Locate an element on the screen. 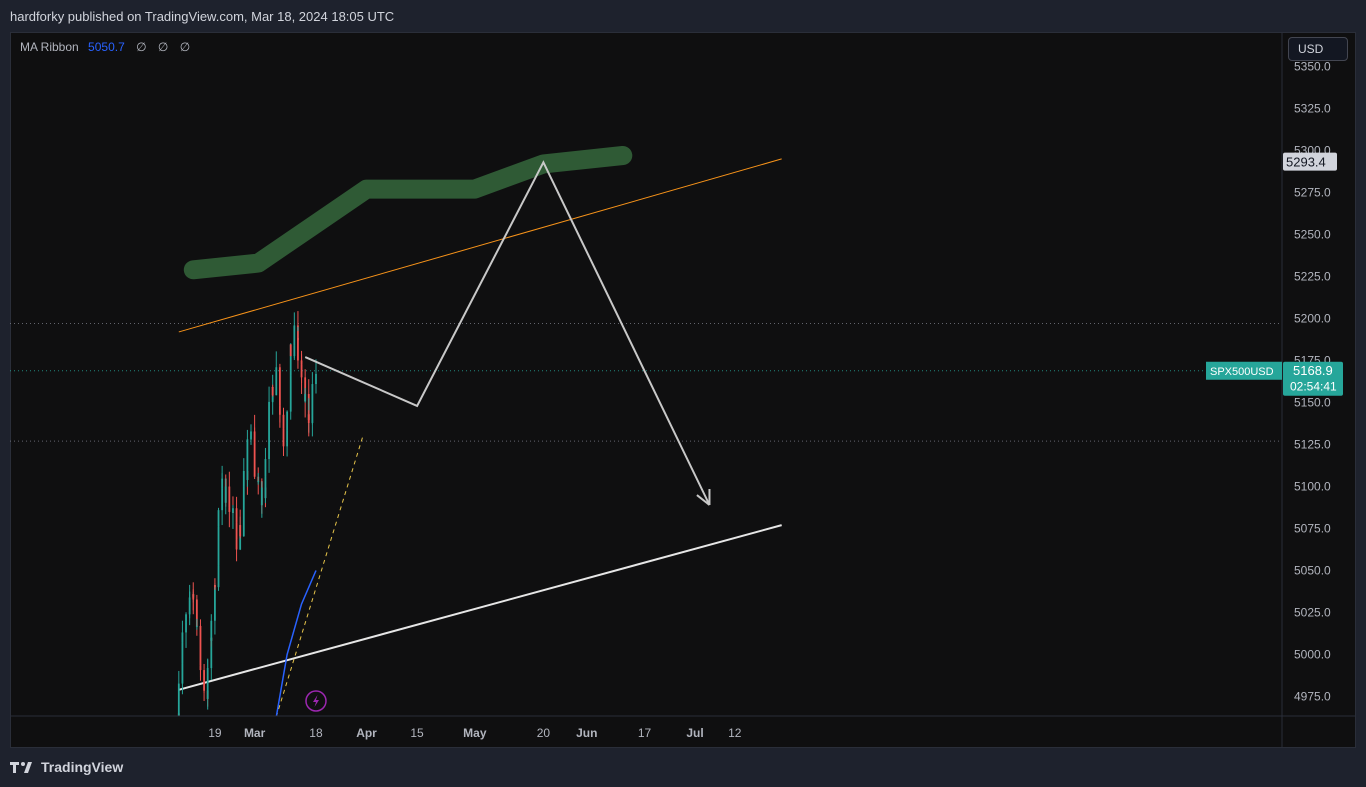  y-tick-label: 5150.0 is located at coordinates (1312, 403).